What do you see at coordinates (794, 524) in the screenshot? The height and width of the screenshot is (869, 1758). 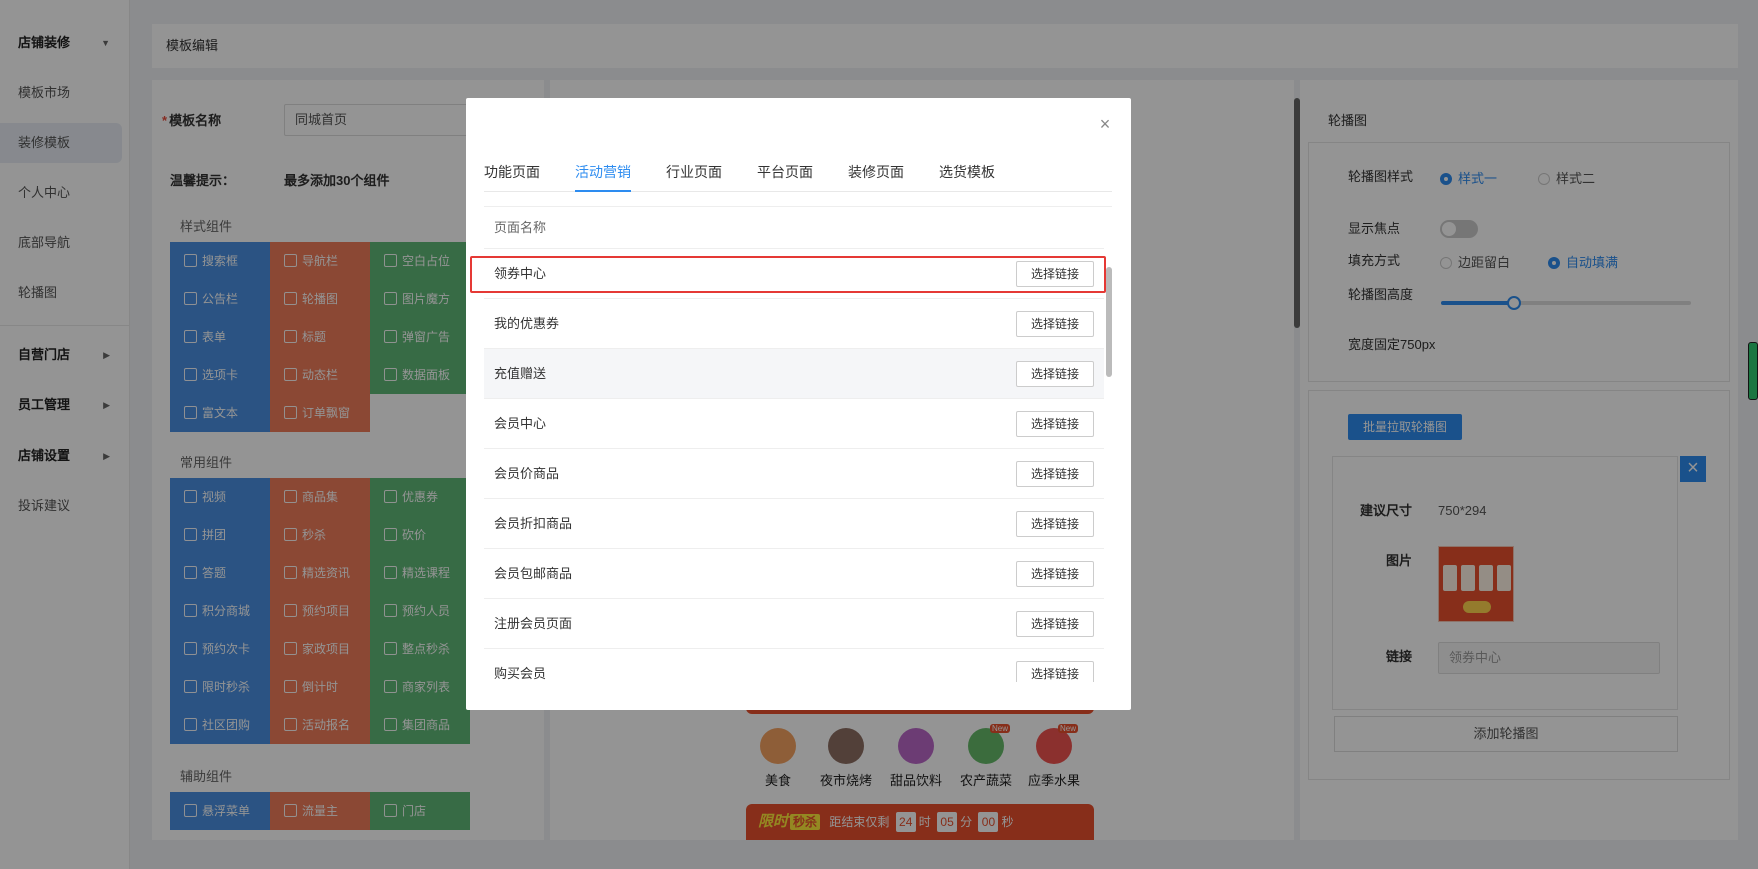 I see `list-item: 会员折扣商品 选择链接` at bounding box center [794, 524].